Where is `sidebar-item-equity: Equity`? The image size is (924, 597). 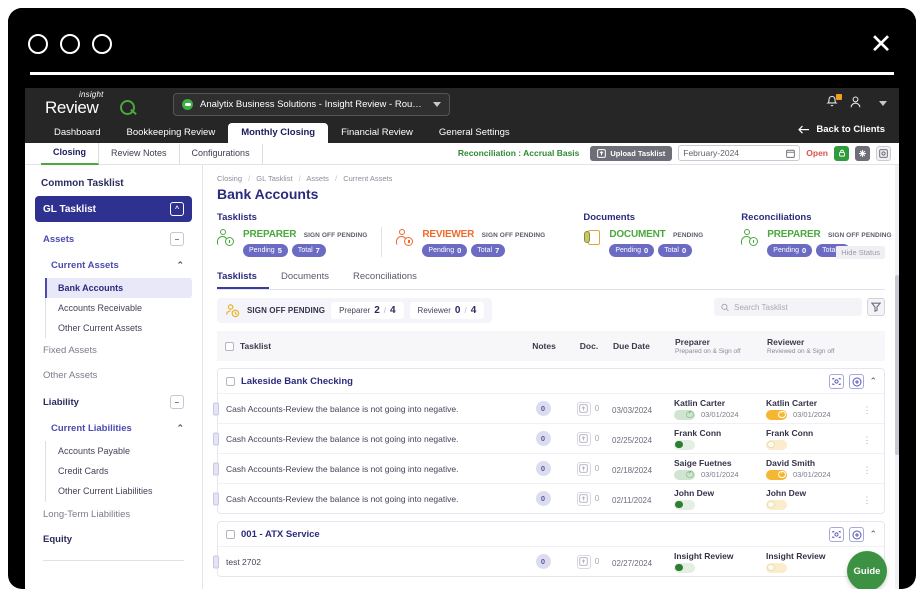
sidebar-item-equity: Equity is located at coordinates (113, 539).